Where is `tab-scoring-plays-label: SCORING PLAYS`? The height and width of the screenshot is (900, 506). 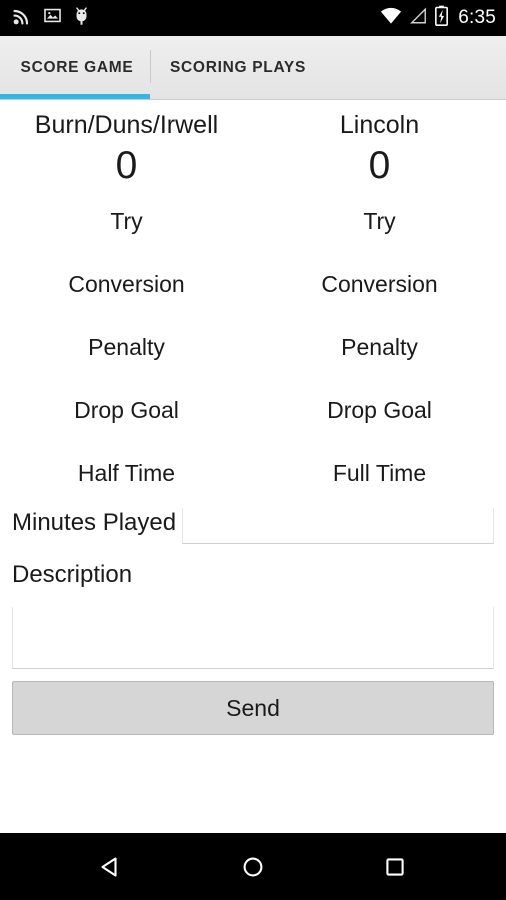
tab-scoring-plays-label: SCORING PLAYS is located at coordinates (238, 67).